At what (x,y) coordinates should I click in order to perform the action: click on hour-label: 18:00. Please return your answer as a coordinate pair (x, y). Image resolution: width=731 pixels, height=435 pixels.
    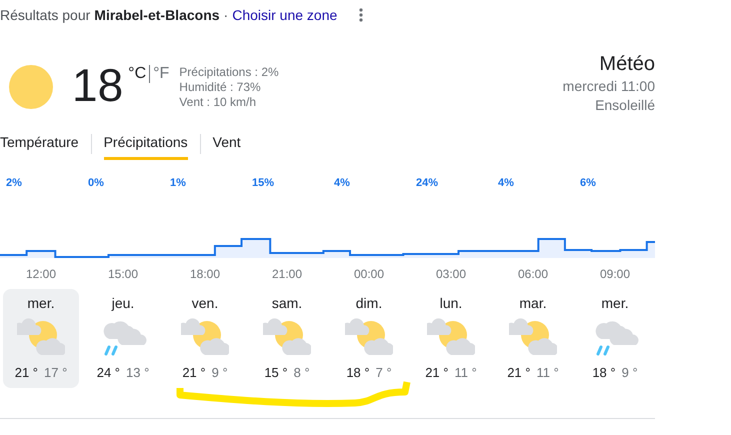
    Looking at the image, I should click on (205, 274).